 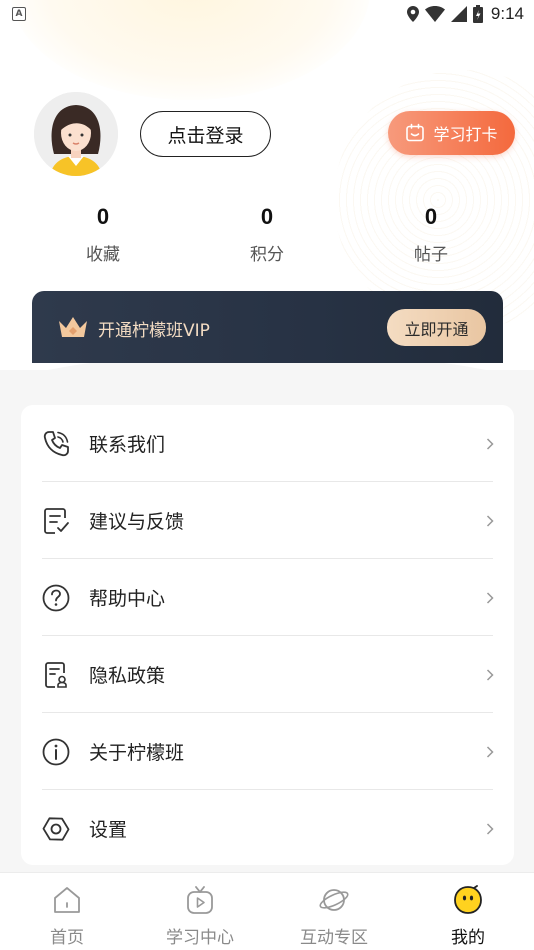 What do you see at coordinates (334, 938) in the screenshot?
I see `nav-label: 互动专区` at bounding box center [334, 938].